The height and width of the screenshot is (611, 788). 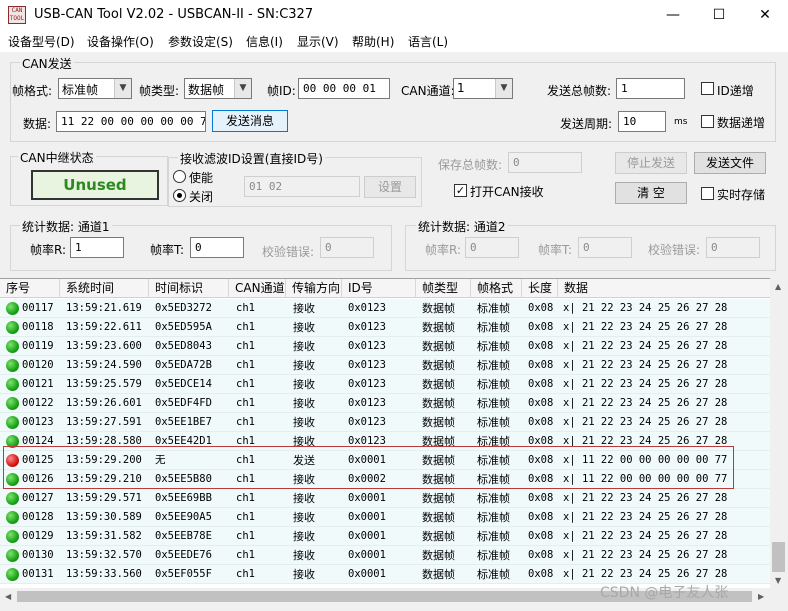 What do you see at coordinates (496, 288) in the screenshot?
I see `column-header-frame-format: 帧格式` at bounding box center [496, 288].